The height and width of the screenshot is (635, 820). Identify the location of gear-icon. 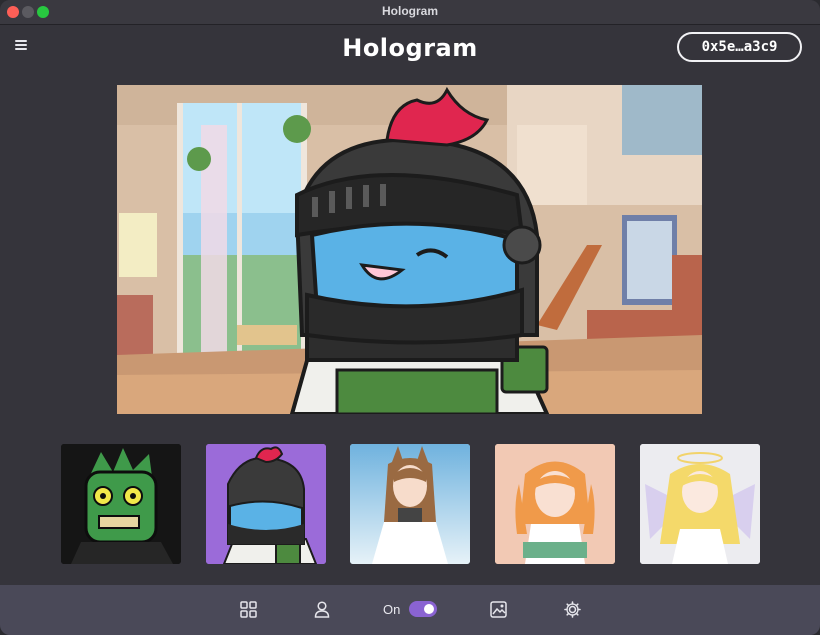
(572, 609).